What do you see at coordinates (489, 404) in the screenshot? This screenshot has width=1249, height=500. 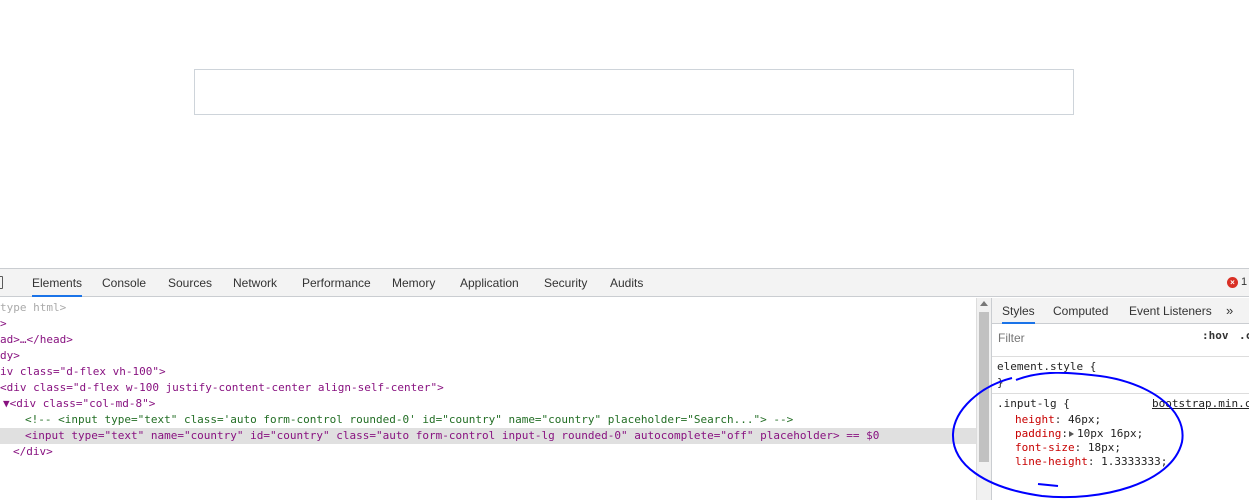 I see `dom-line: ▼<div class="col-md-8">` at bounding box center [489, 404].